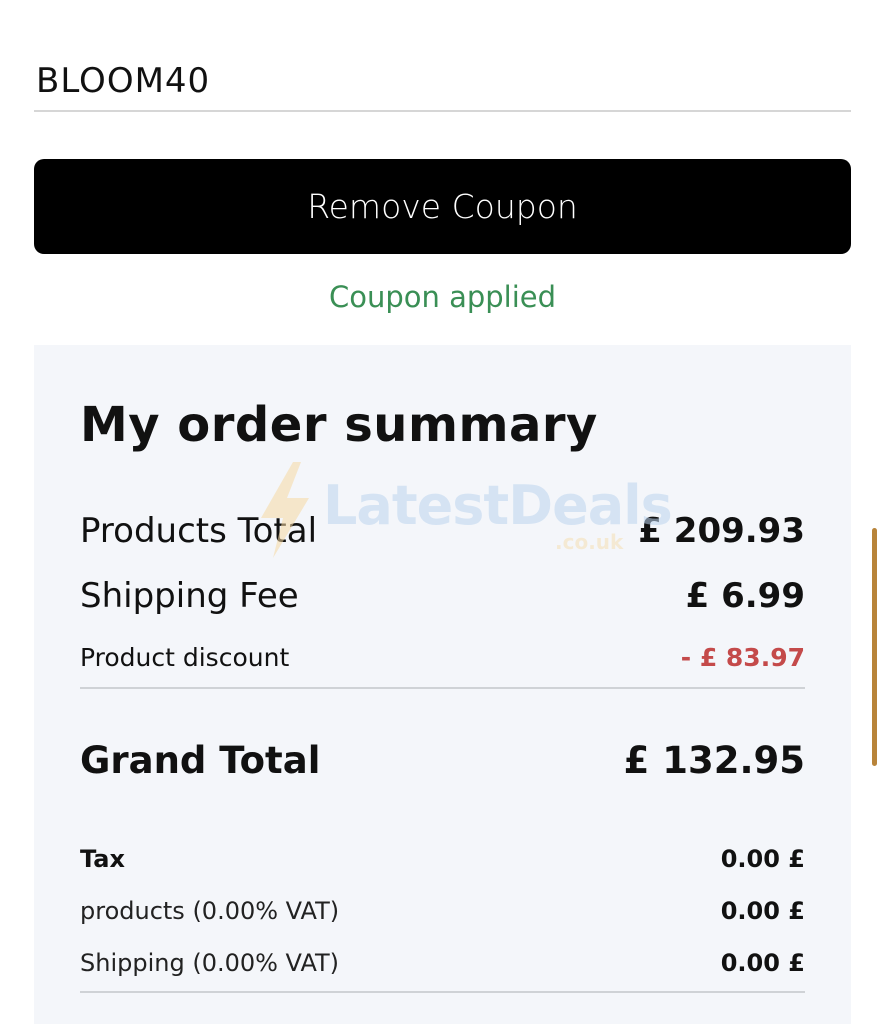  I want to click on products-total-value: £ 209.93, so click(721, 531).